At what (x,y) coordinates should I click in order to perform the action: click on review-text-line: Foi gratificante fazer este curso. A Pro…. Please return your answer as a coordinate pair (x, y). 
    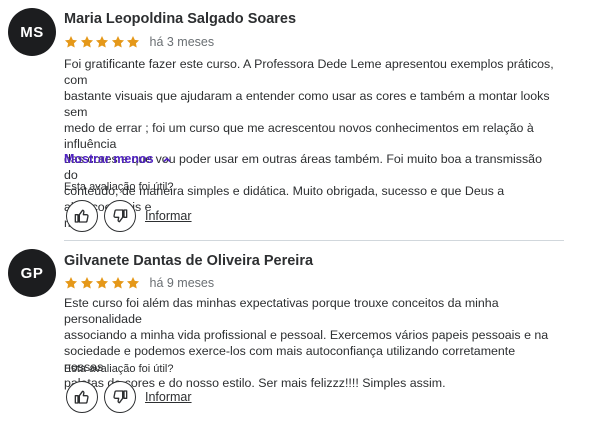
    Looking at the image, I should click on (309, 72).